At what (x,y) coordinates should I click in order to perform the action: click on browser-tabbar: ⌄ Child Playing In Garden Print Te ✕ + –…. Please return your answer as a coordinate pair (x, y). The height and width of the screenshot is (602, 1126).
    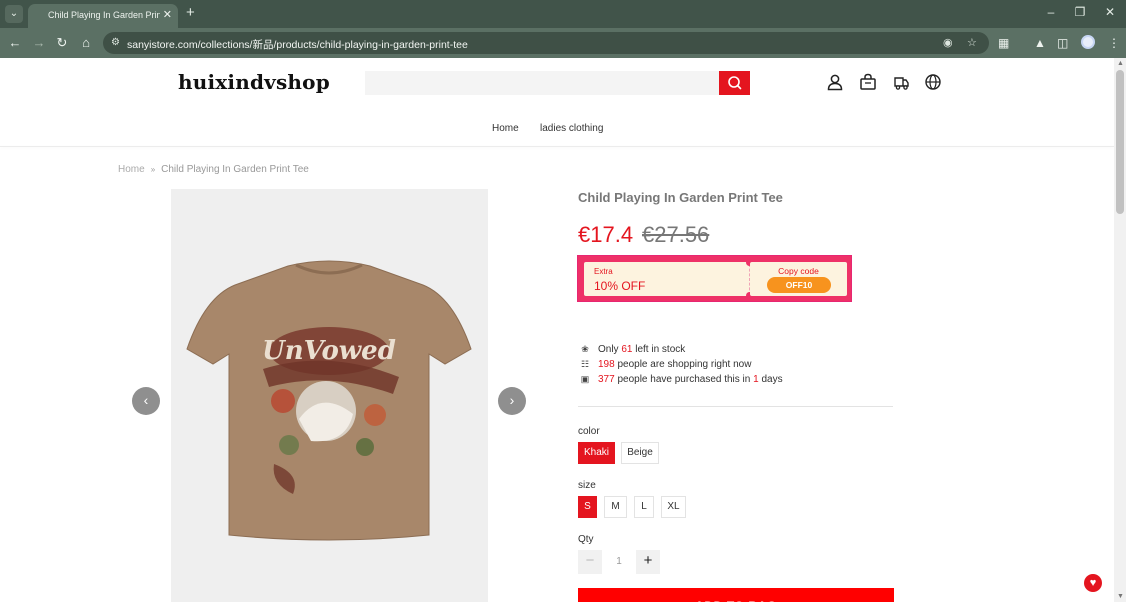
    Looking at the image, I should click on (563, 14).